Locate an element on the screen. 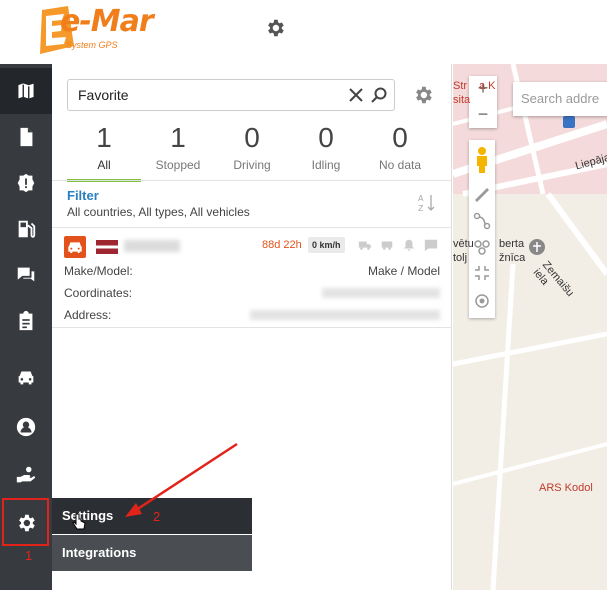 This screenshot has width=607, height=590. tab-driving: 0 Driving is located at coordinates (252, 152).